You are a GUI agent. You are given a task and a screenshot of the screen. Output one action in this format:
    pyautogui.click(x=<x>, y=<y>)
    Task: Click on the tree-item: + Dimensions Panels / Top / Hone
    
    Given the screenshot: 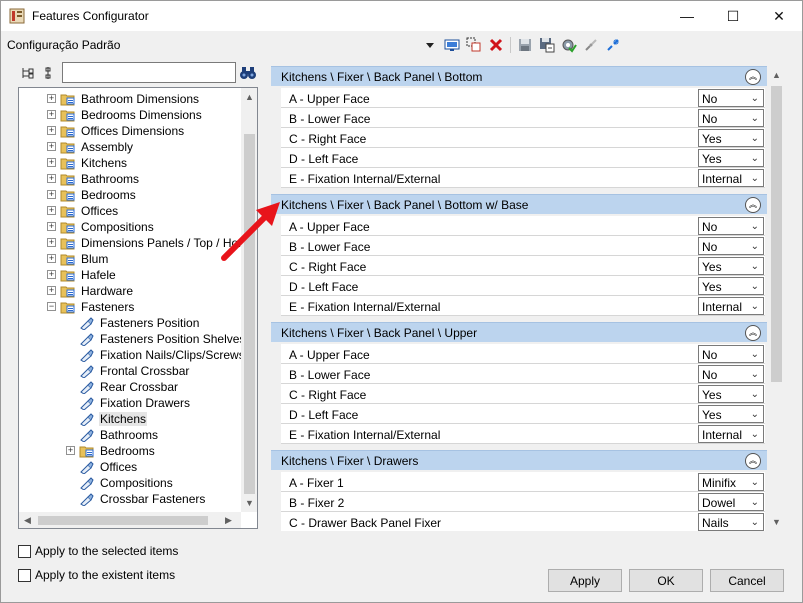 What is the action you would take?
    pyautogui.click(x=135, y=243)
    